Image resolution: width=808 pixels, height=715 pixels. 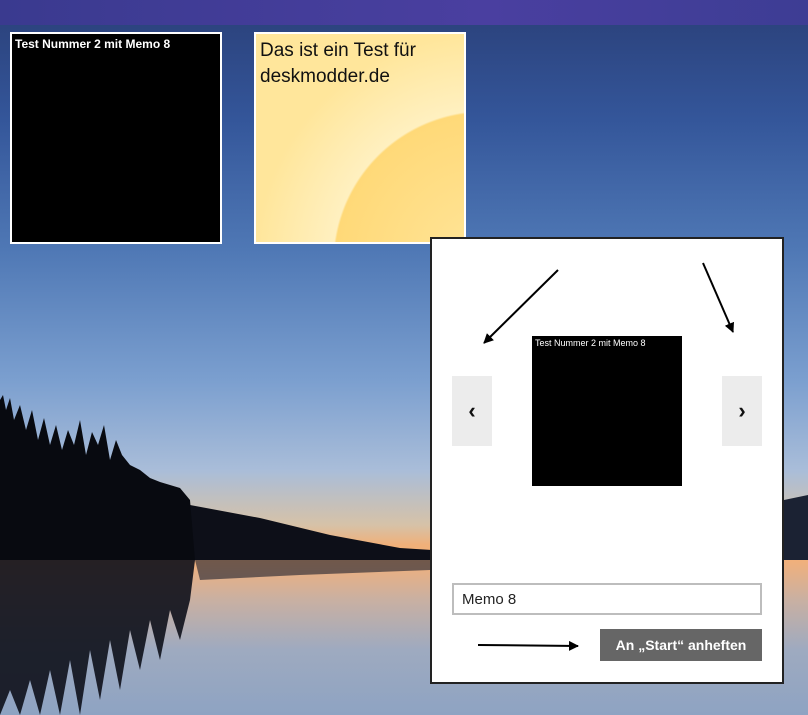 What do you see at coordinates (607, 411) in the screenshot?
I see `tile-preview: Test Nummer 2 mit Memo 8` at bounding box center [607, 411].